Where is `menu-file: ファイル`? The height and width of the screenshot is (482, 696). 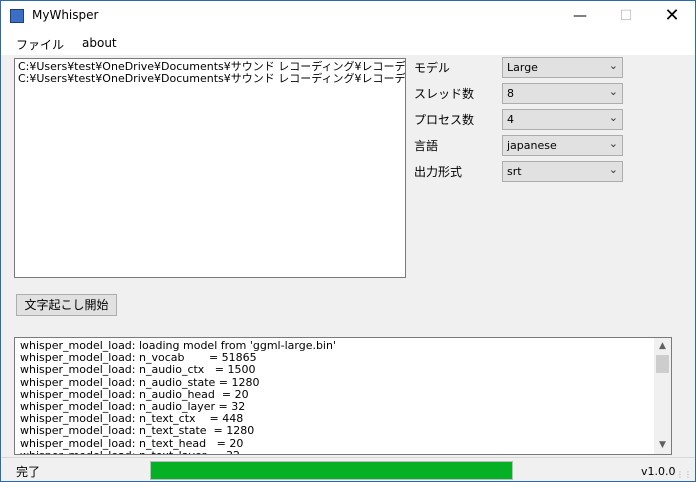
menu-file: ファイル is located at coordinates (40, 44).